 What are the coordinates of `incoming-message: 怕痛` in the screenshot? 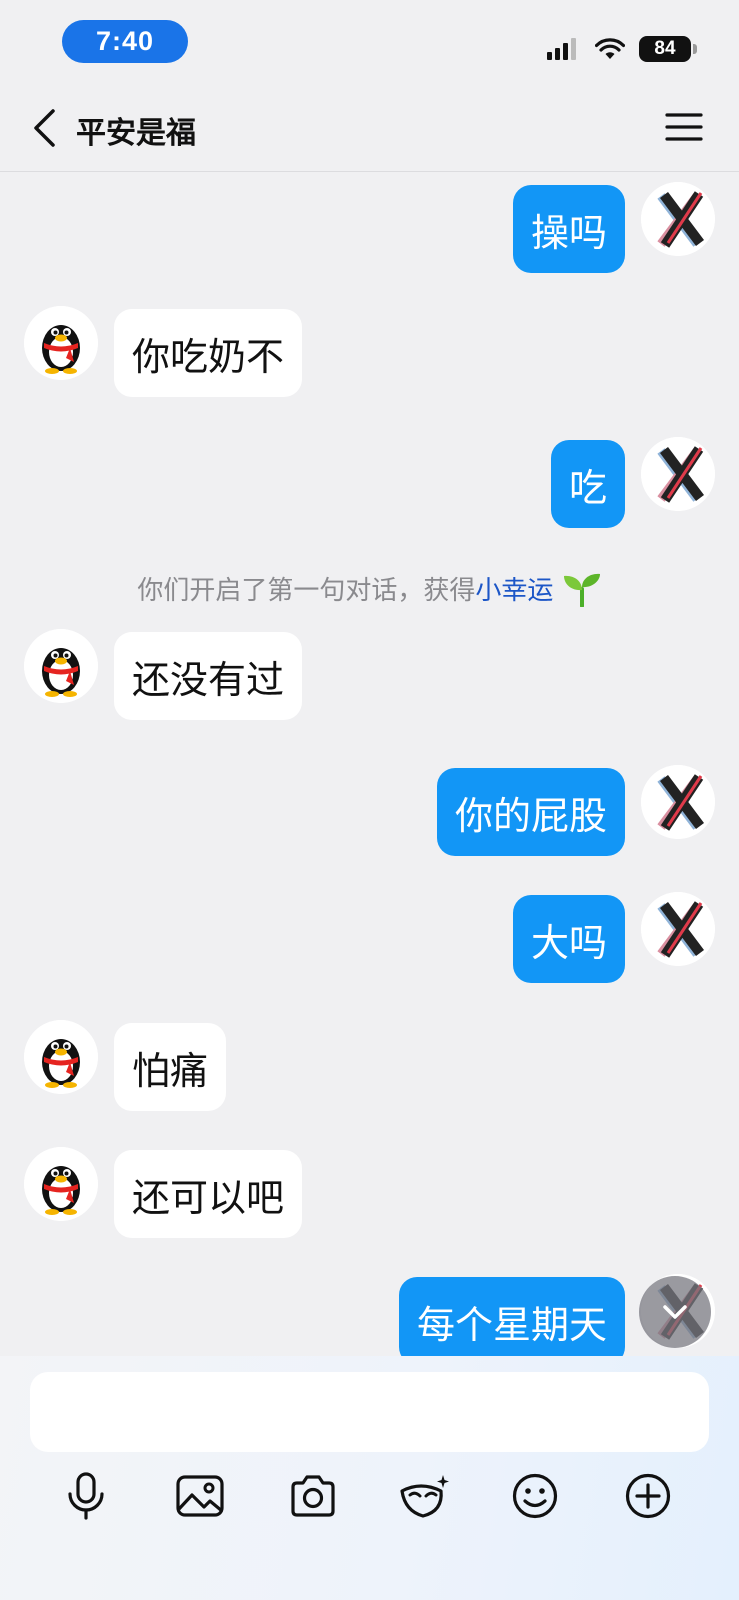 It's located at (170, 1067).